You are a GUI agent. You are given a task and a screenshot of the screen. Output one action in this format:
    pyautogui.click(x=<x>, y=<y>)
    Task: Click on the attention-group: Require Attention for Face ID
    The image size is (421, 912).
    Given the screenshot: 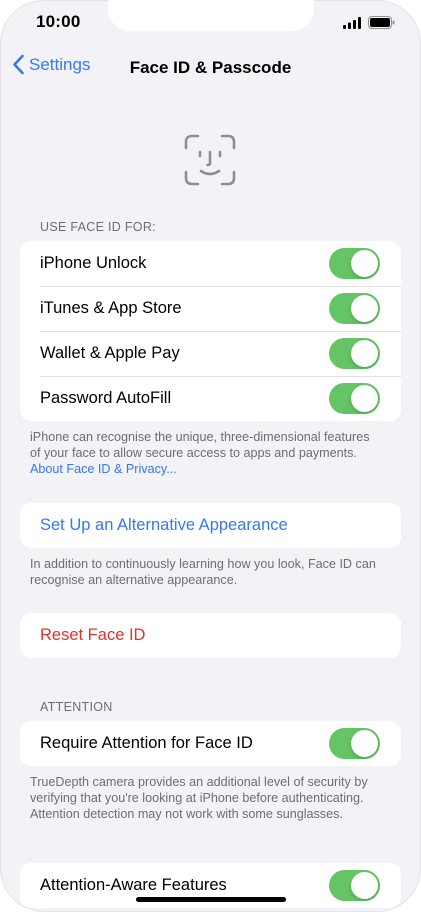 What is the action you would take?
    pyautogui.click(x=210, y=743)
    